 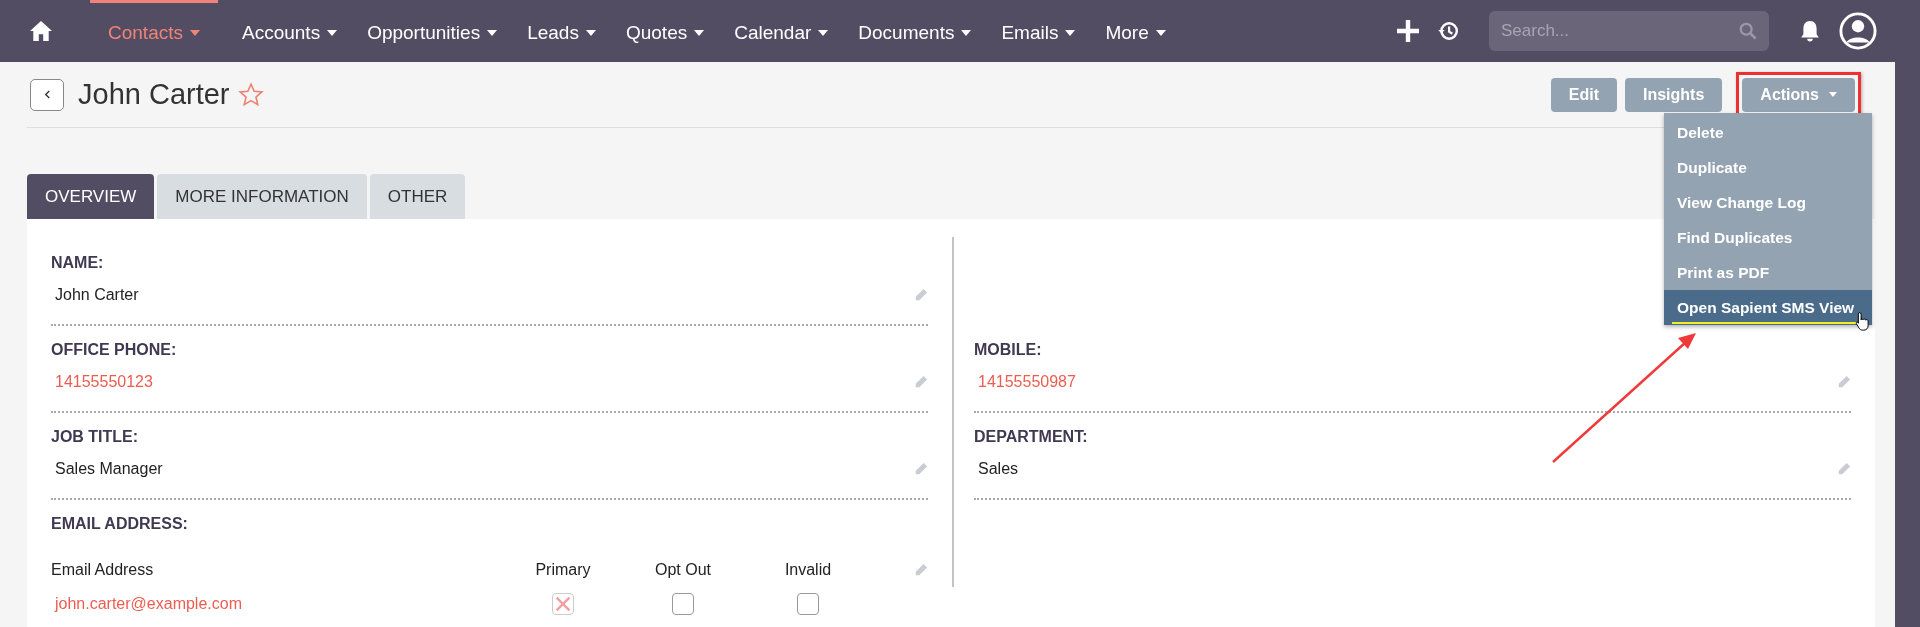 I want to click on field-value: John Carter, so click(x=96, y=295).